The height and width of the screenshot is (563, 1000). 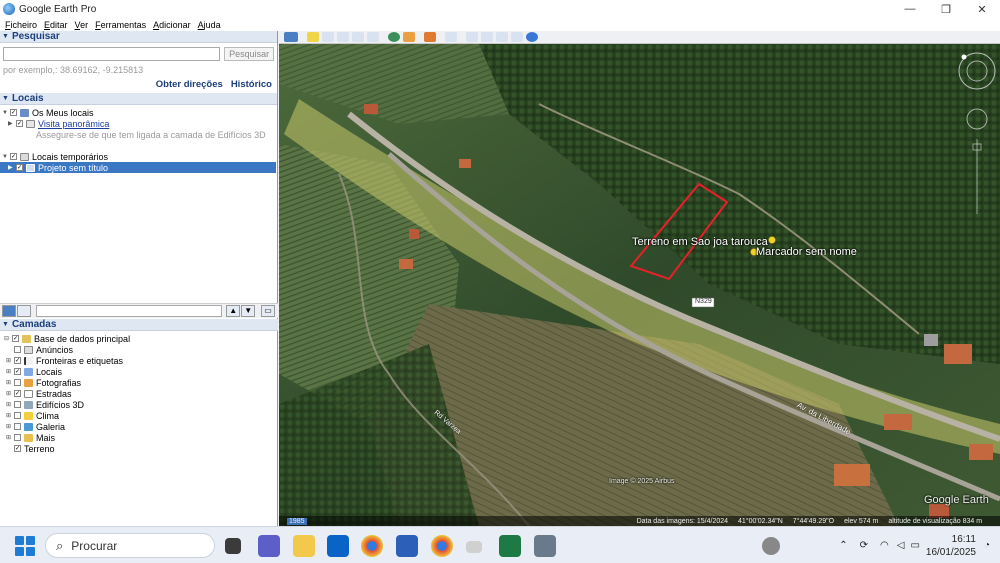 What do you see at coordinates (343, 37) in the screenshot?
I see `path-icon` at bounding box center [343, 37].